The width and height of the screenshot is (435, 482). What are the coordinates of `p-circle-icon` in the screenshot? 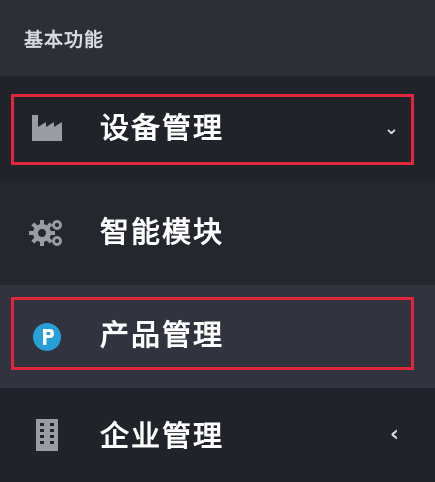 It's located at (47, 337).